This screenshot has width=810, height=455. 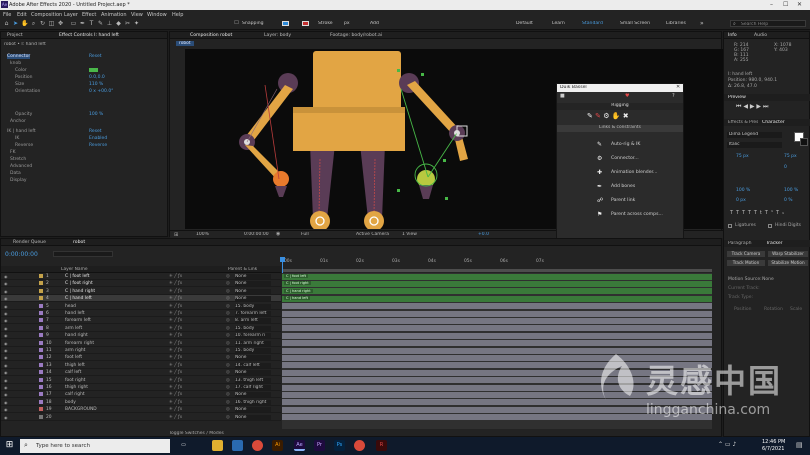 What do you see at coordinates (257, 445) in the screenshot?
I see `chrome-icon` at bounding box center [257, 445].